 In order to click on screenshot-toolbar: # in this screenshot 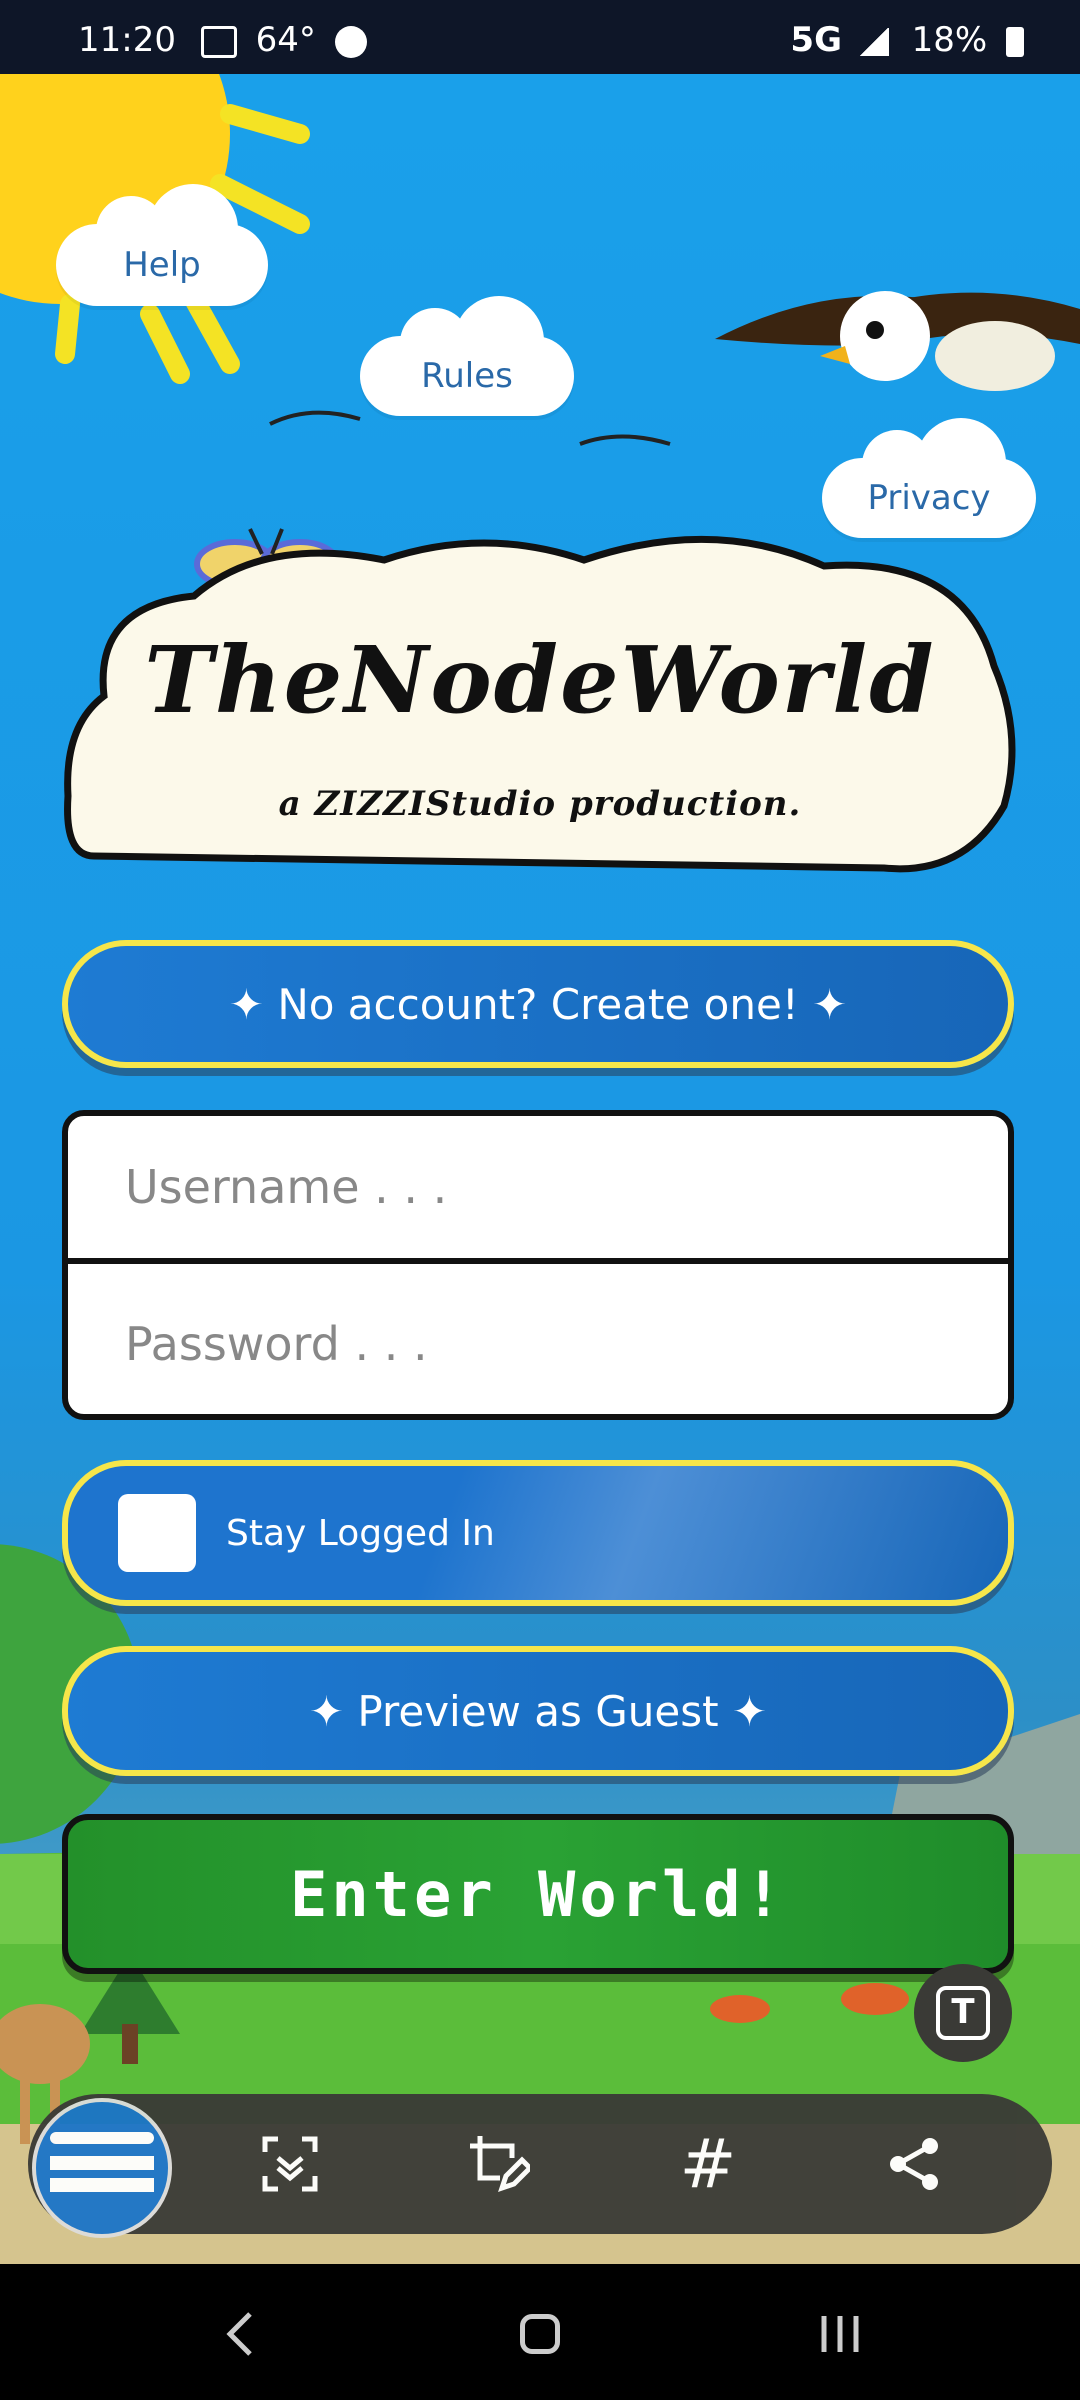, I will do `click(540, 2166)`.